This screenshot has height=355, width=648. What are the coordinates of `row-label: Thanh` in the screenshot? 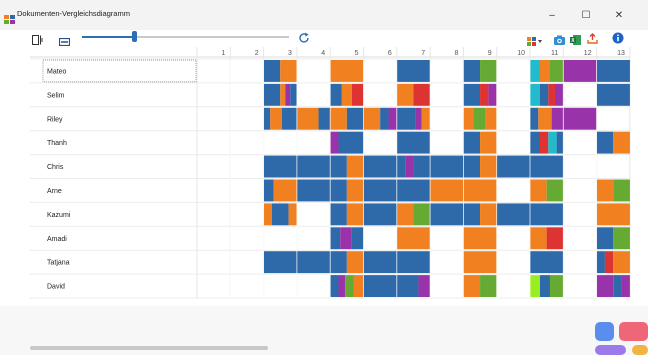 It's located at (57, 143).